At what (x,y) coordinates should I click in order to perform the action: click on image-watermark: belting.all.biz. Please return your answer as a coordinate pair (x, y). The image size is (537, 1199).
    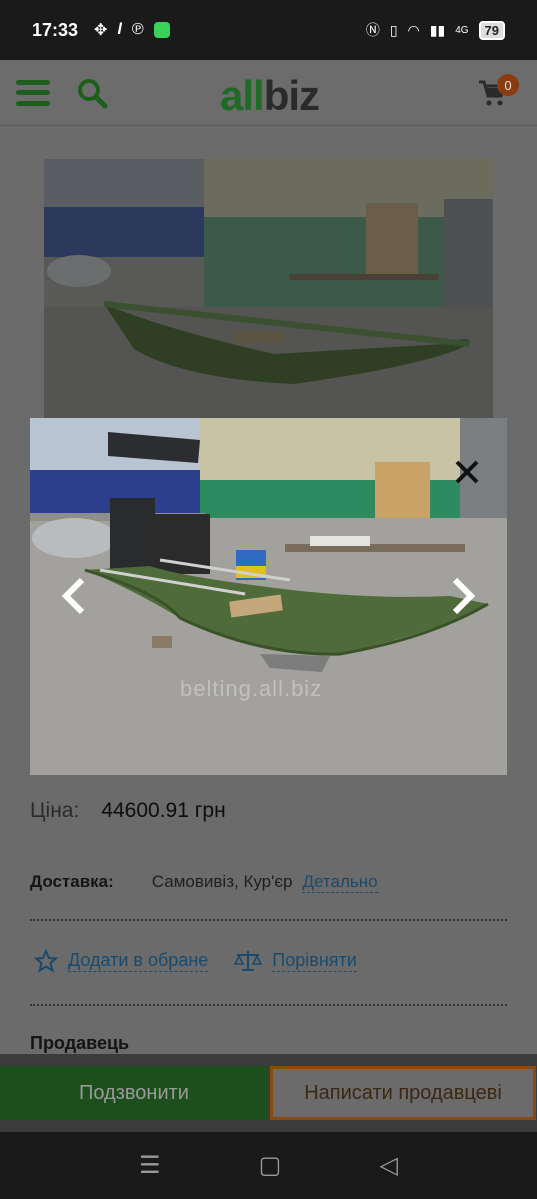
    Looking at the image, I should click on (251, 688).